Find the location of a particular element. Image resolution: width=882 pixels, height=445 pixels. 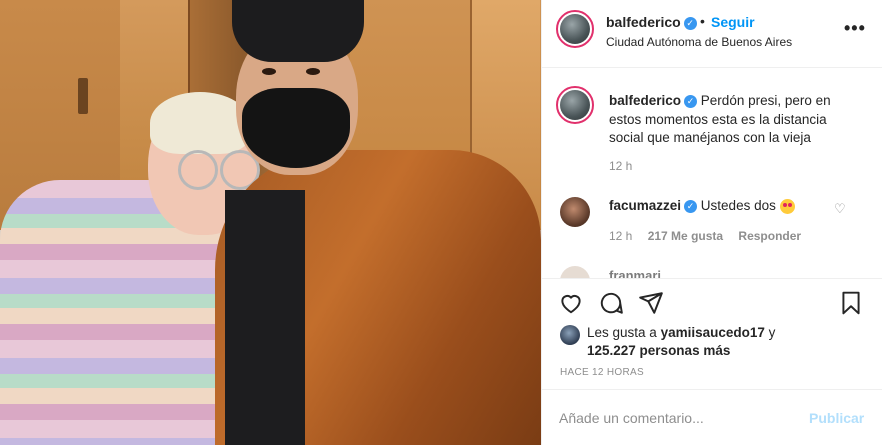

action-bar is located at coordinates (712, 302).